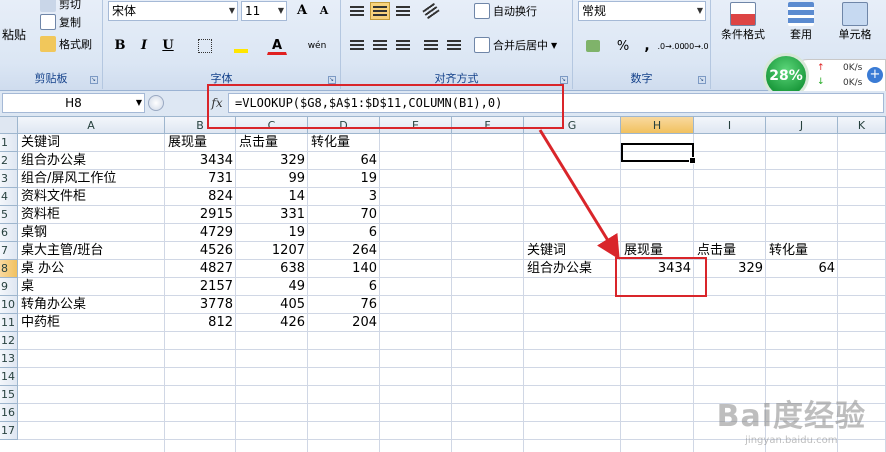 This screenshot has width=886, height=452. Describe the element at coordinates (579, 194) in the screenshot. I see `annotation-arrow` at that location.